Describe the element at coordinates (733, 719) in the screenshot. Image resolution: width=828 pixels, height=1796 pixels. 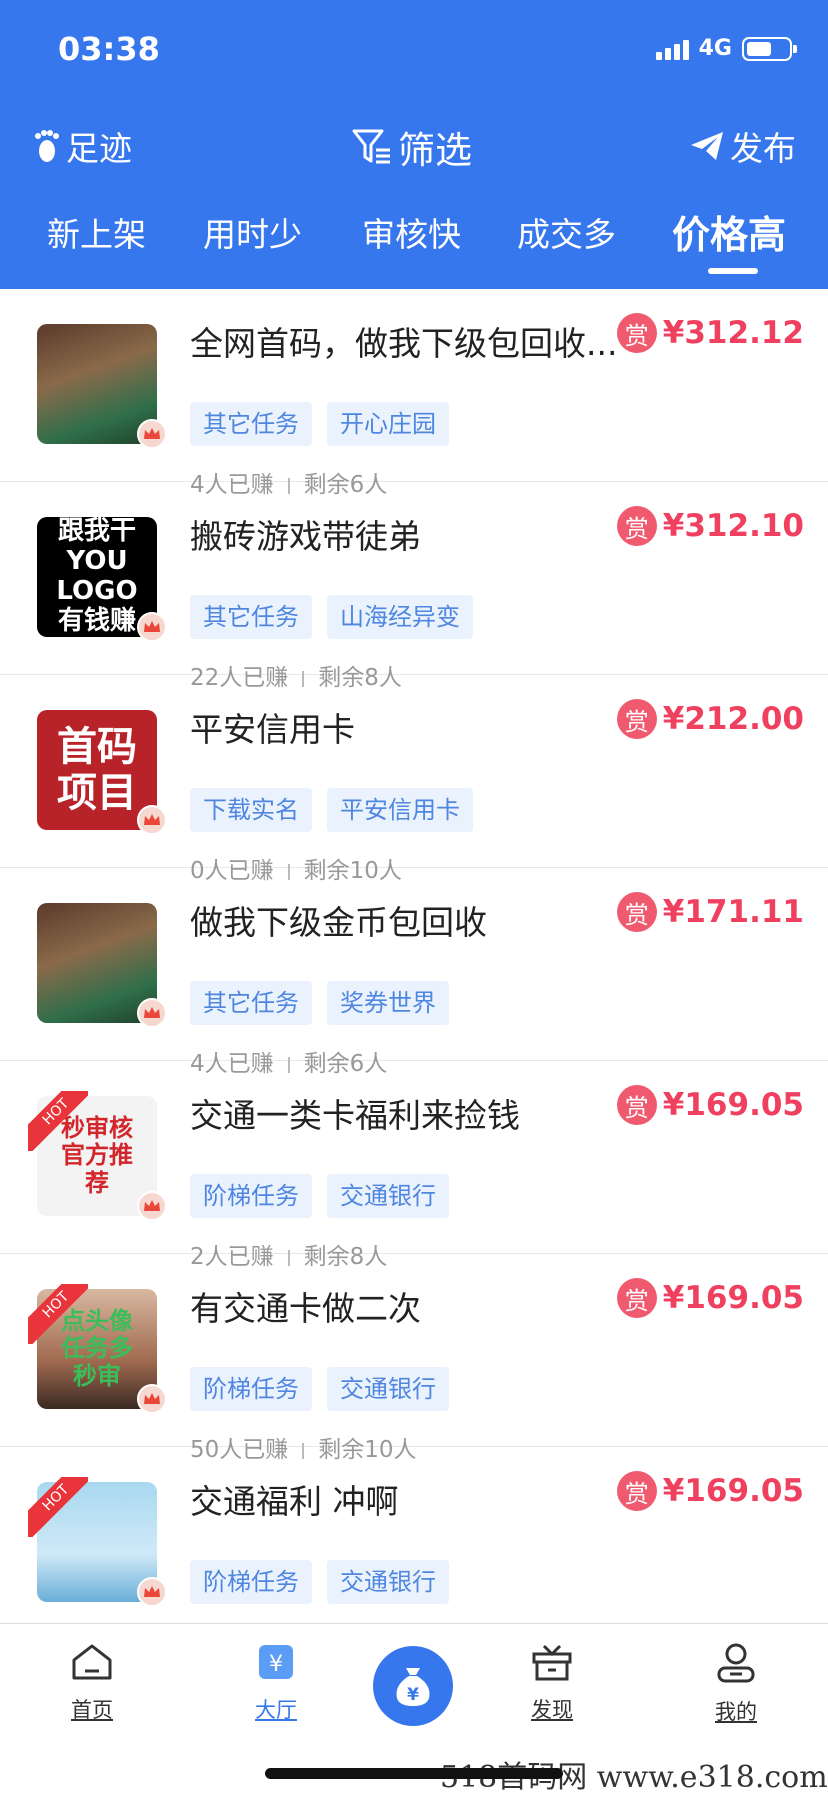
I see `task-price: ¥212.00` at that location.